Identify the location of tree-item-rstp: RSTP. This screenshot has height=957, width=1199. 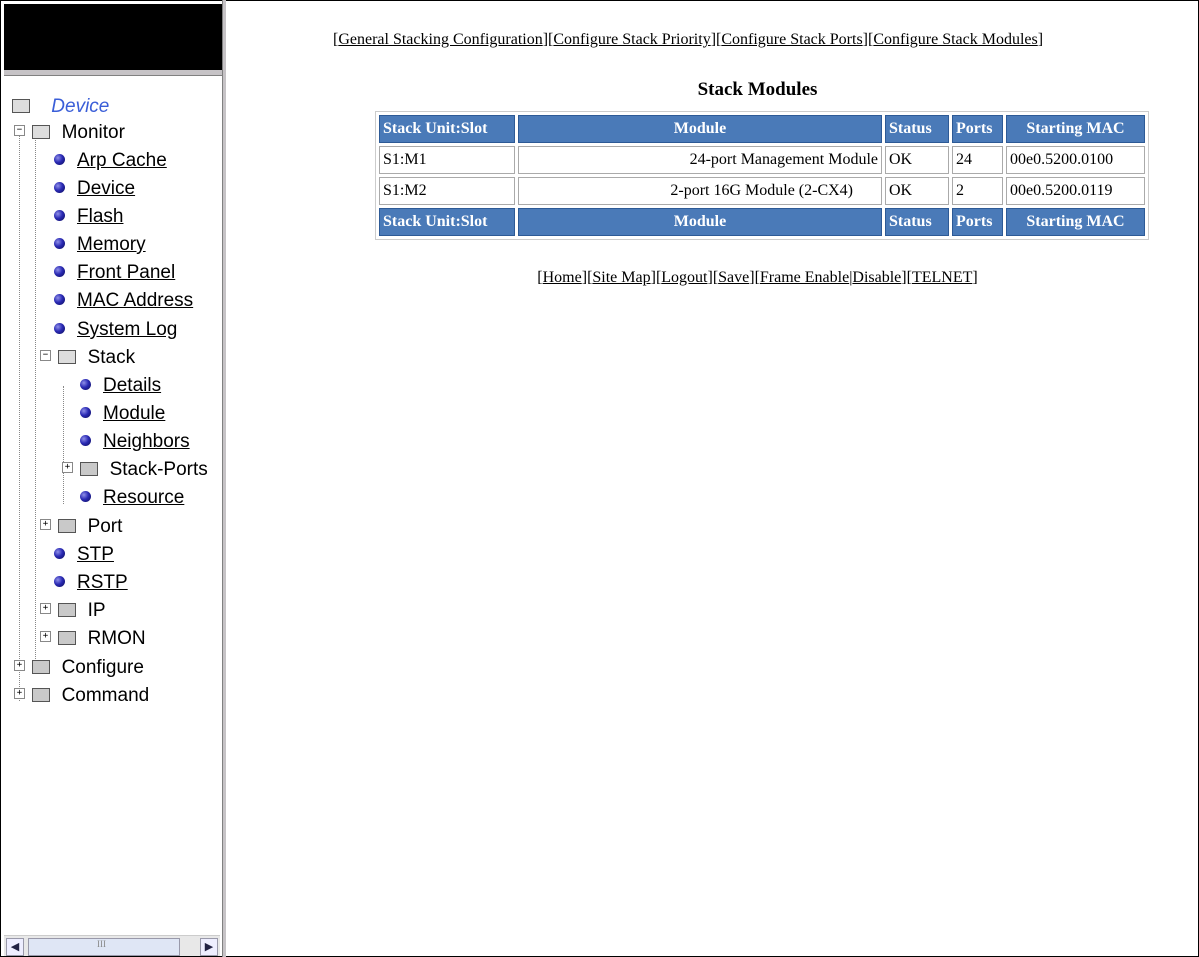
(91, 583).